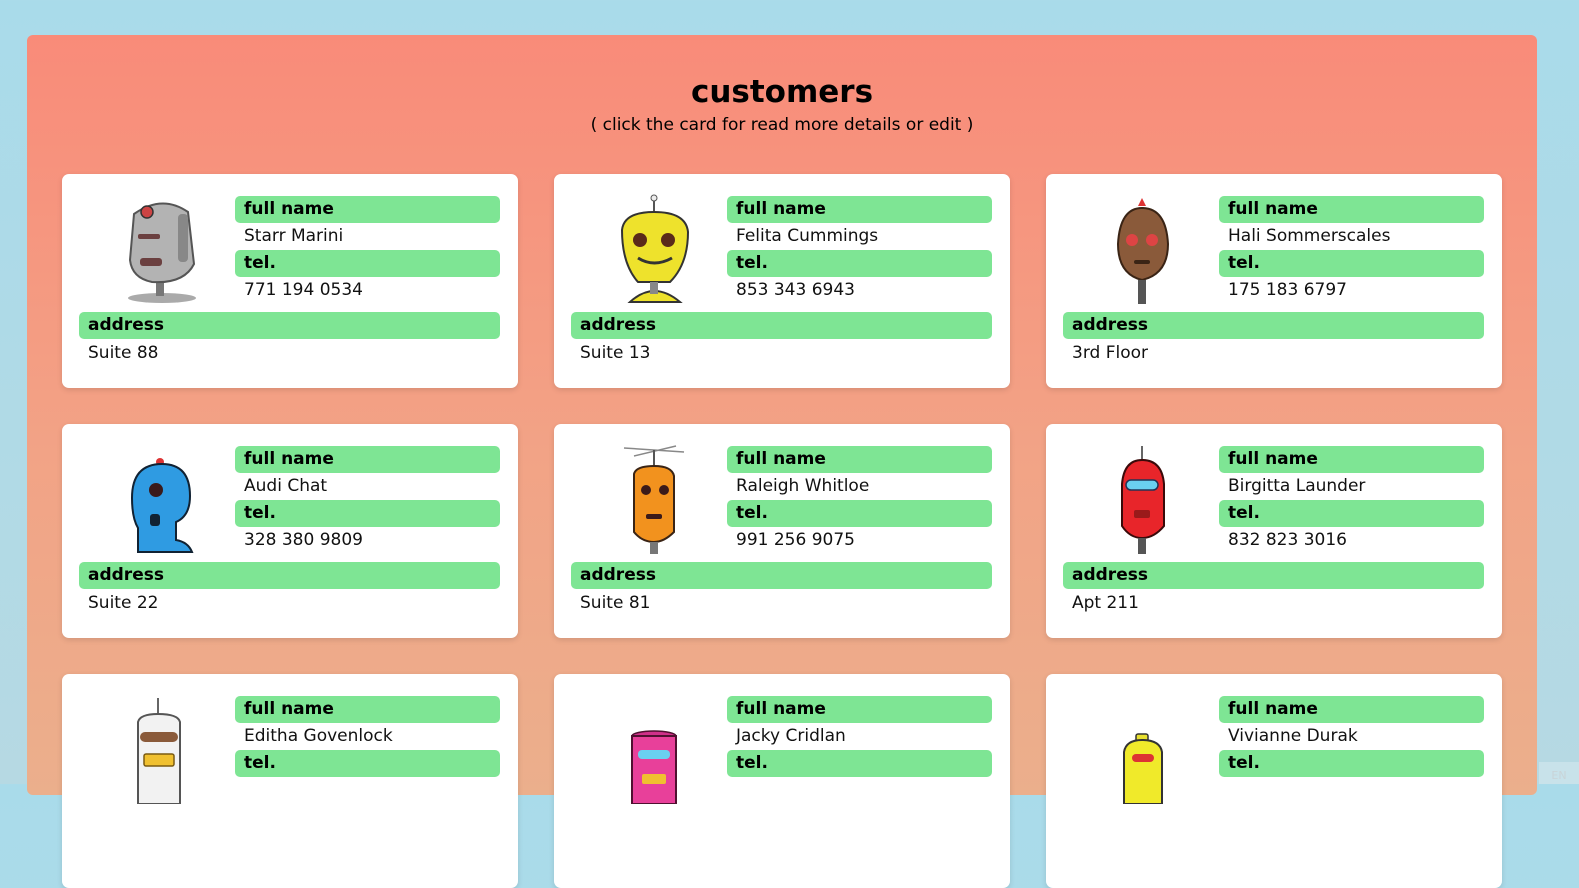 The width and height of the screenshot is (1579, 888). What do you see at coordinates (795, 540) in the screenshot?
I see `tel-value: 991 256 9075` at bounding box center [795, 540].